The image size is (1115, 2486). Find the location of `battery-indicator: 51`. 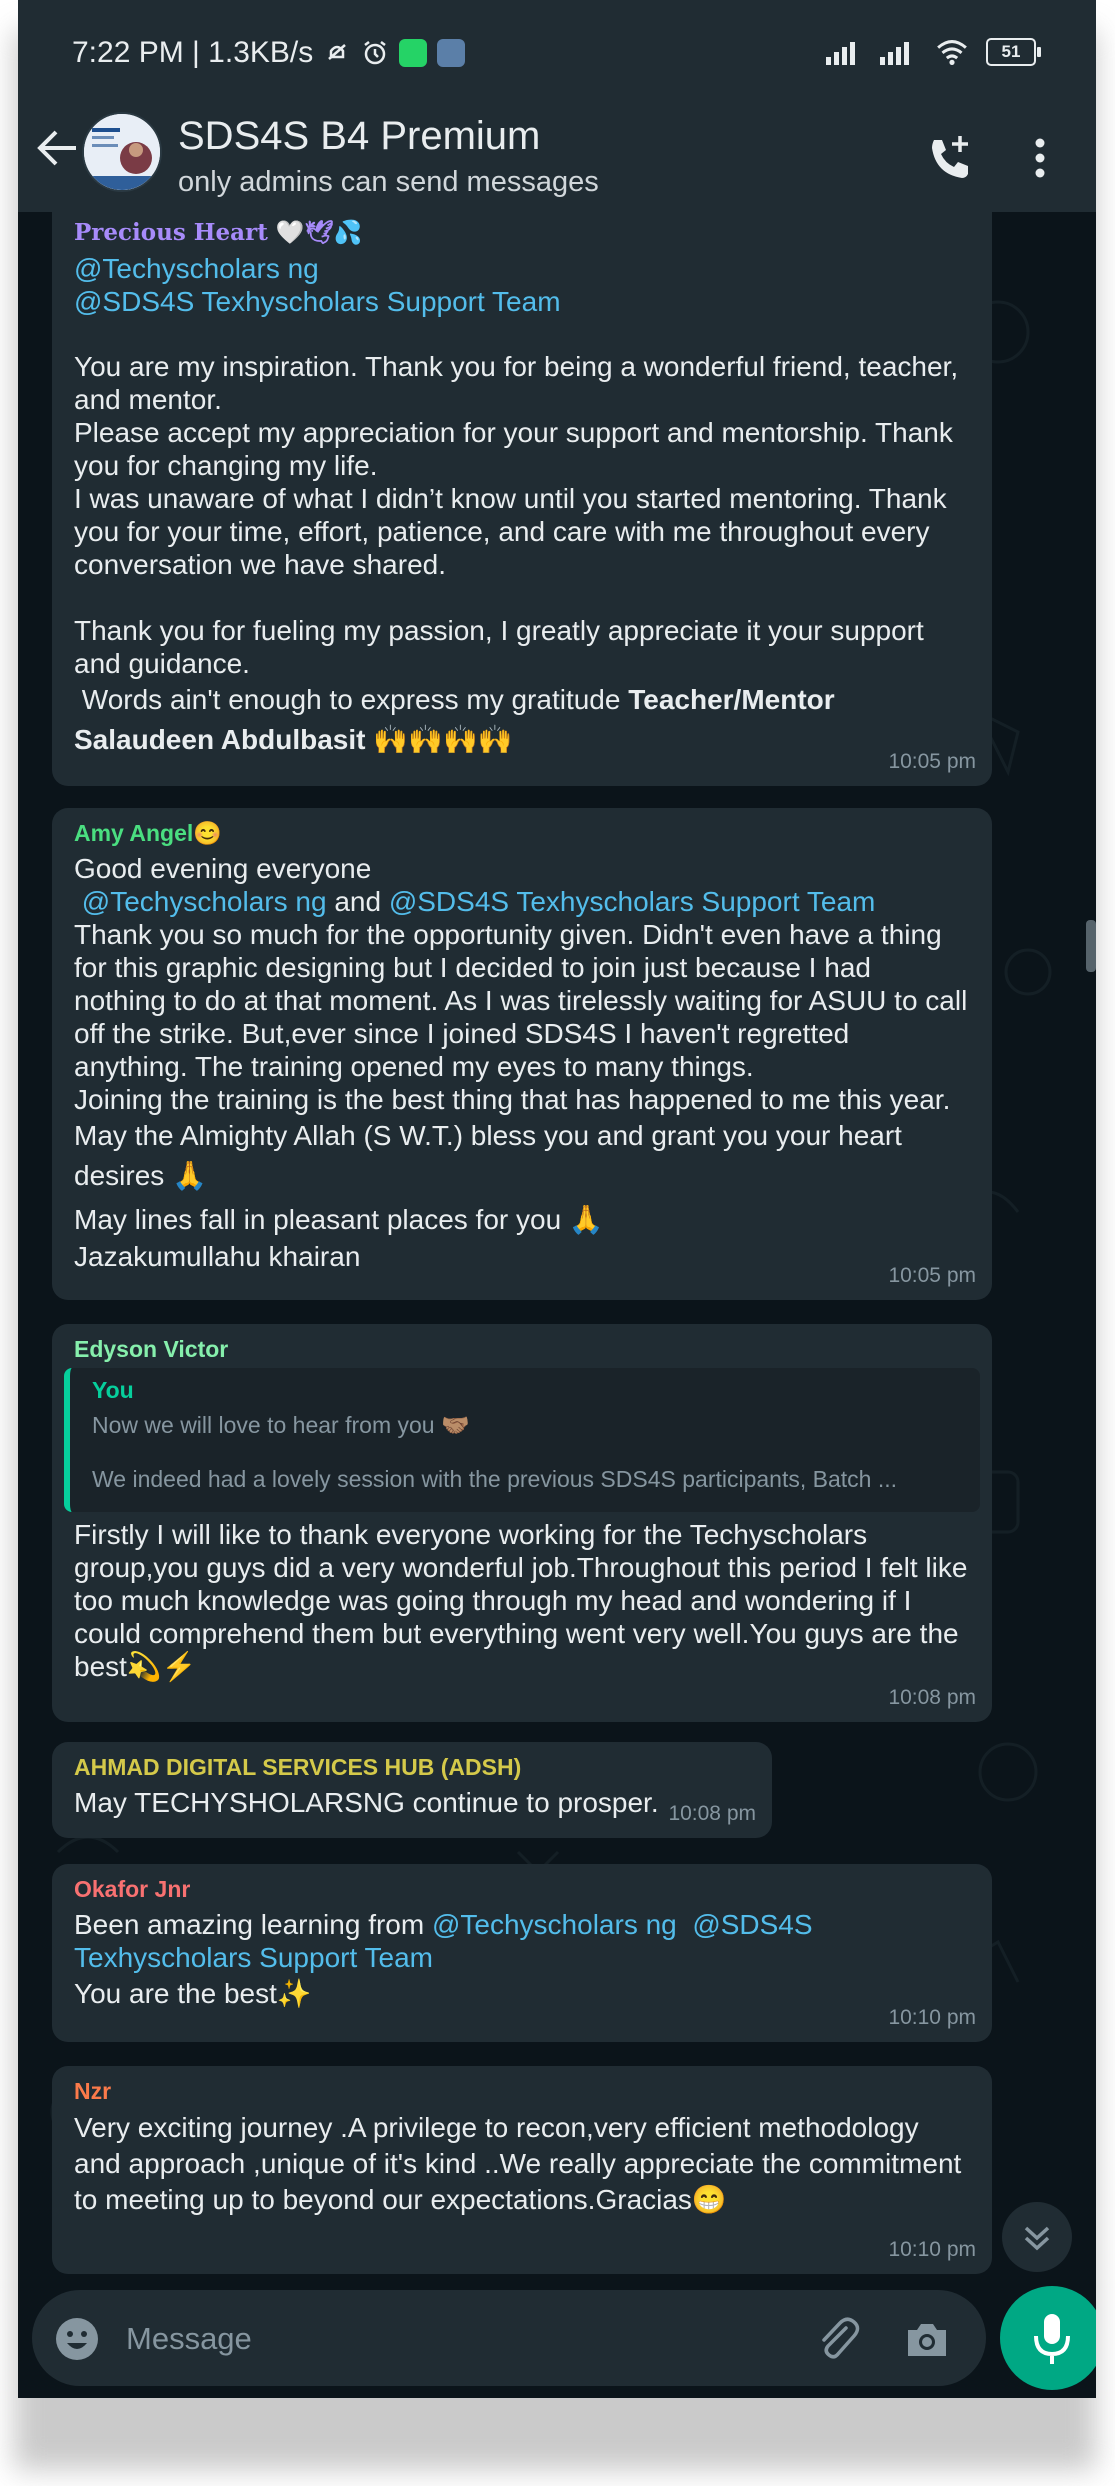

battery-indicator: 51 is located at coordinates (1013, 52).